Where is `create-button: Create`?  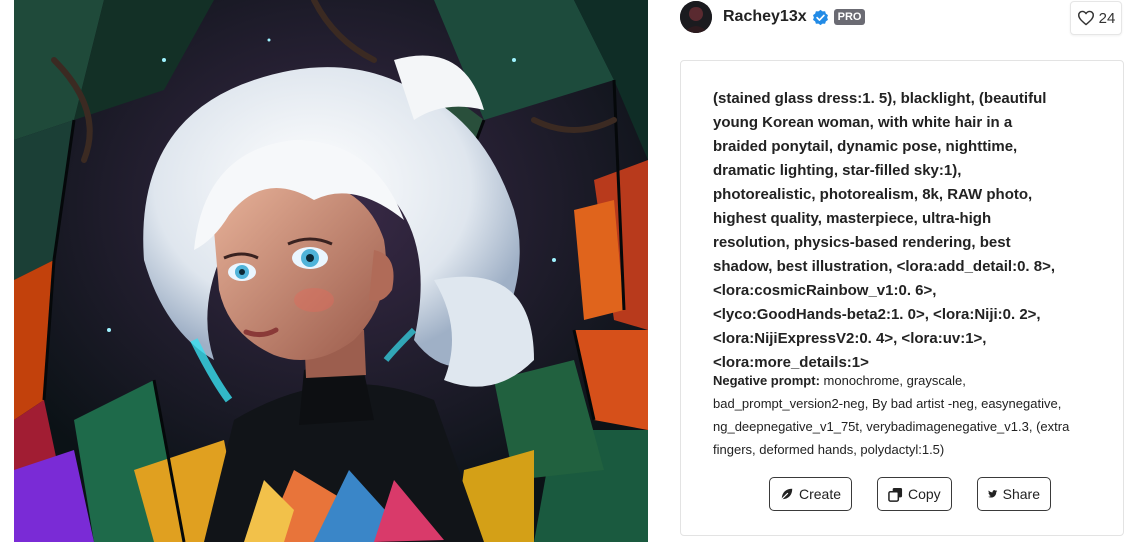 create-button: Create is located at coordinates (810, 494).